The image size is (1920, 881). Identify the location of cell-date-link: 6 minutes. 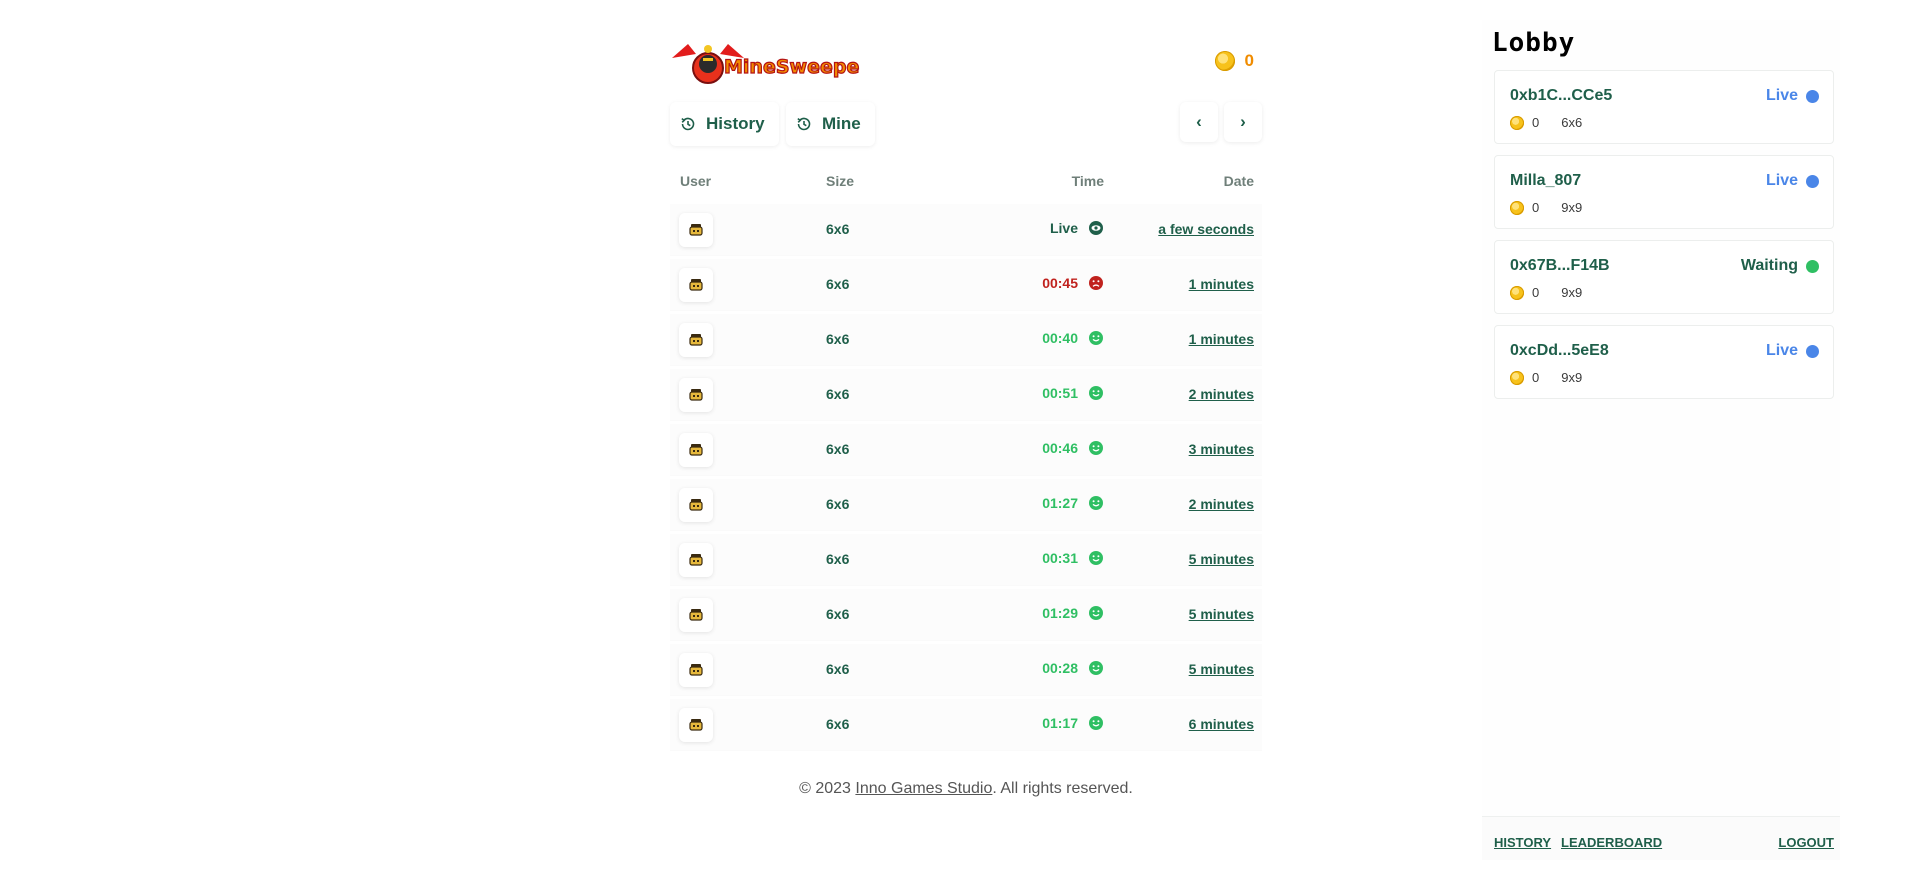
(1221, 724).